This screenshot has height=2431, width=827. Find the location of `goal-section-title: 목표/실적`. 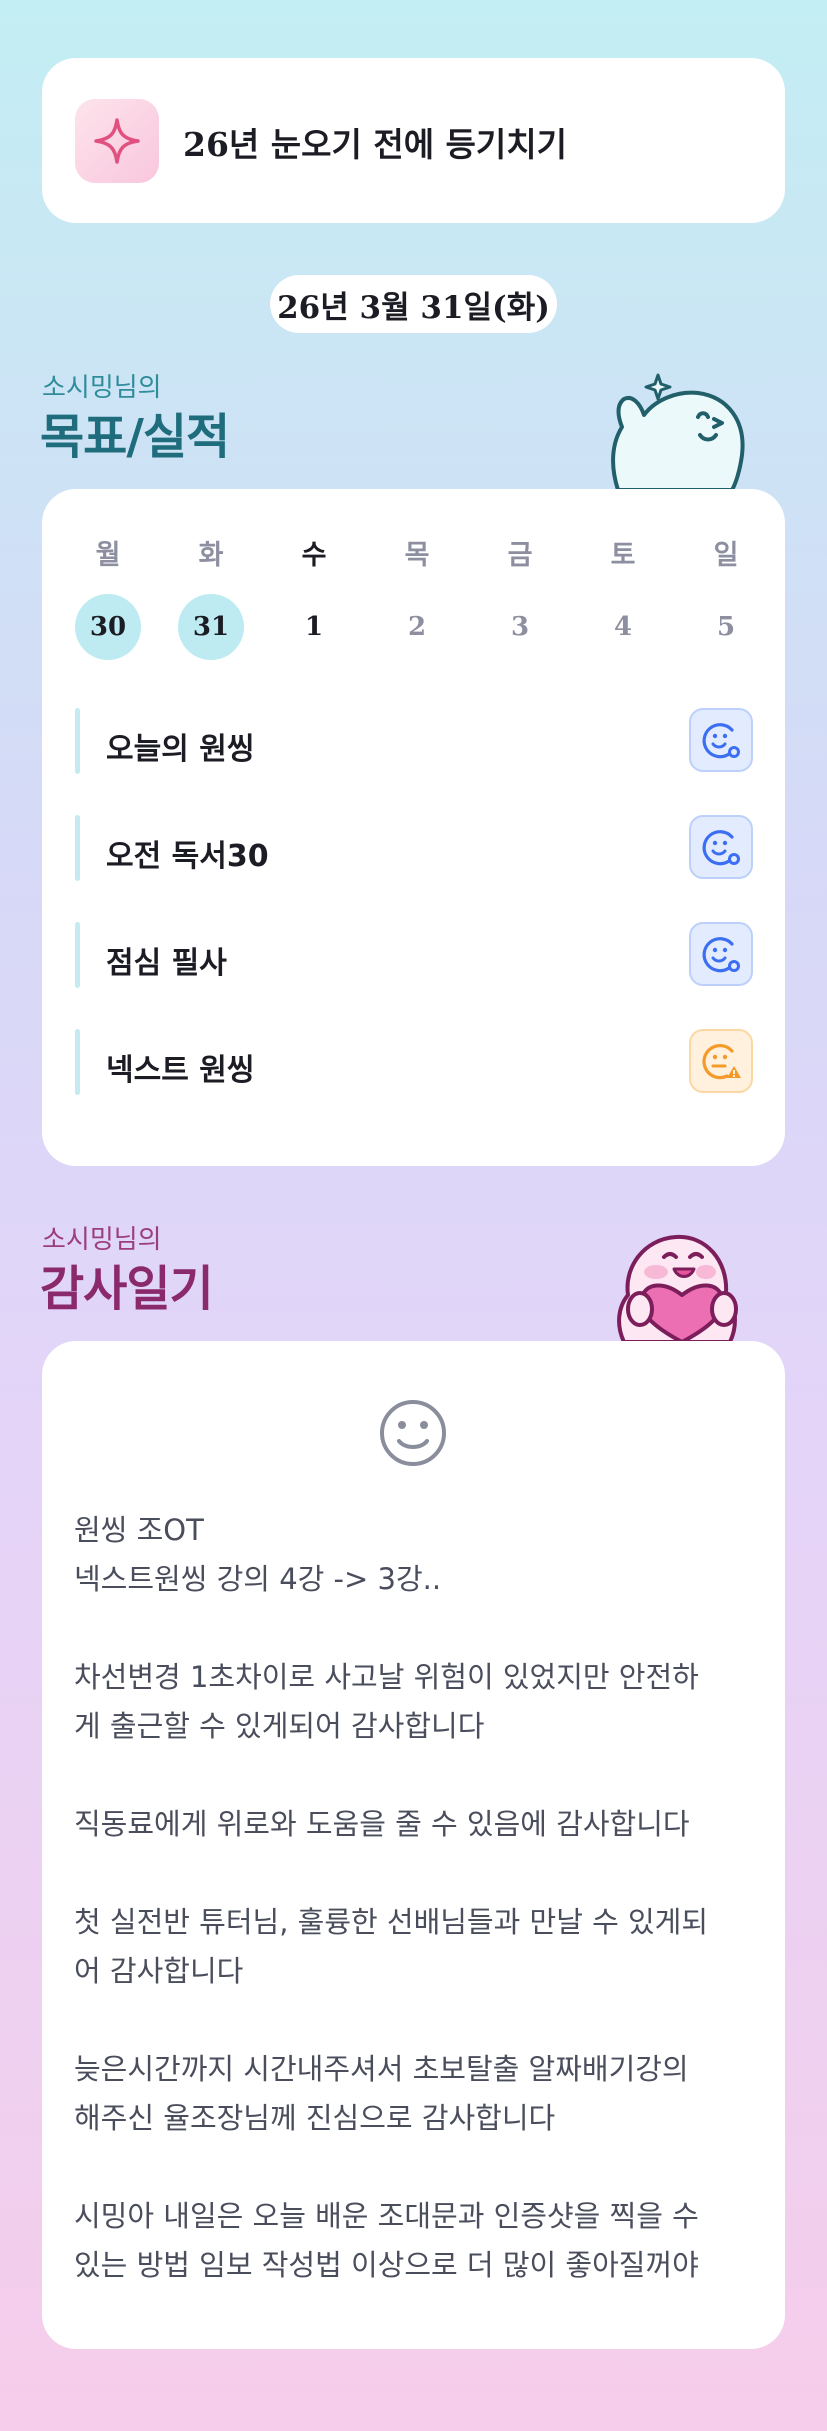

goal-section-title: 목표/실적 is located at coordinates (135, 437).